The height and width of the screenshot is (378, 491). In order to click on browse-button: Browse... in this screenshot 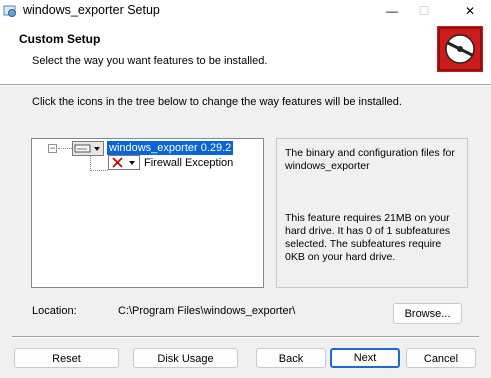, I will do `click(427, 313)`.